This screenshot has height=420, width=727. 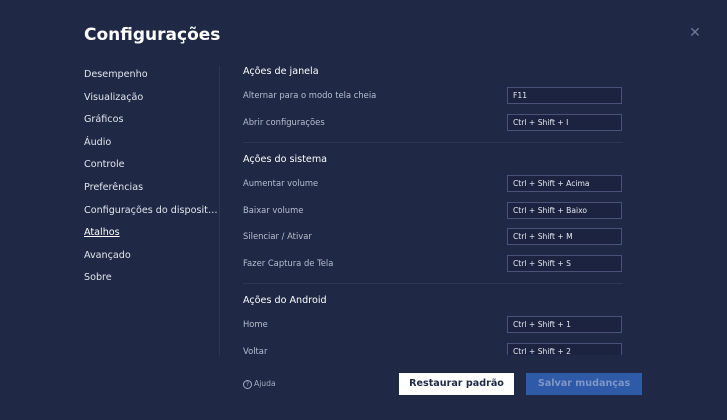 What do you see at coordinates (151, 145) in the screenshot?
I see `sidebar-item: Áudio` at bounding box center [151, 145].